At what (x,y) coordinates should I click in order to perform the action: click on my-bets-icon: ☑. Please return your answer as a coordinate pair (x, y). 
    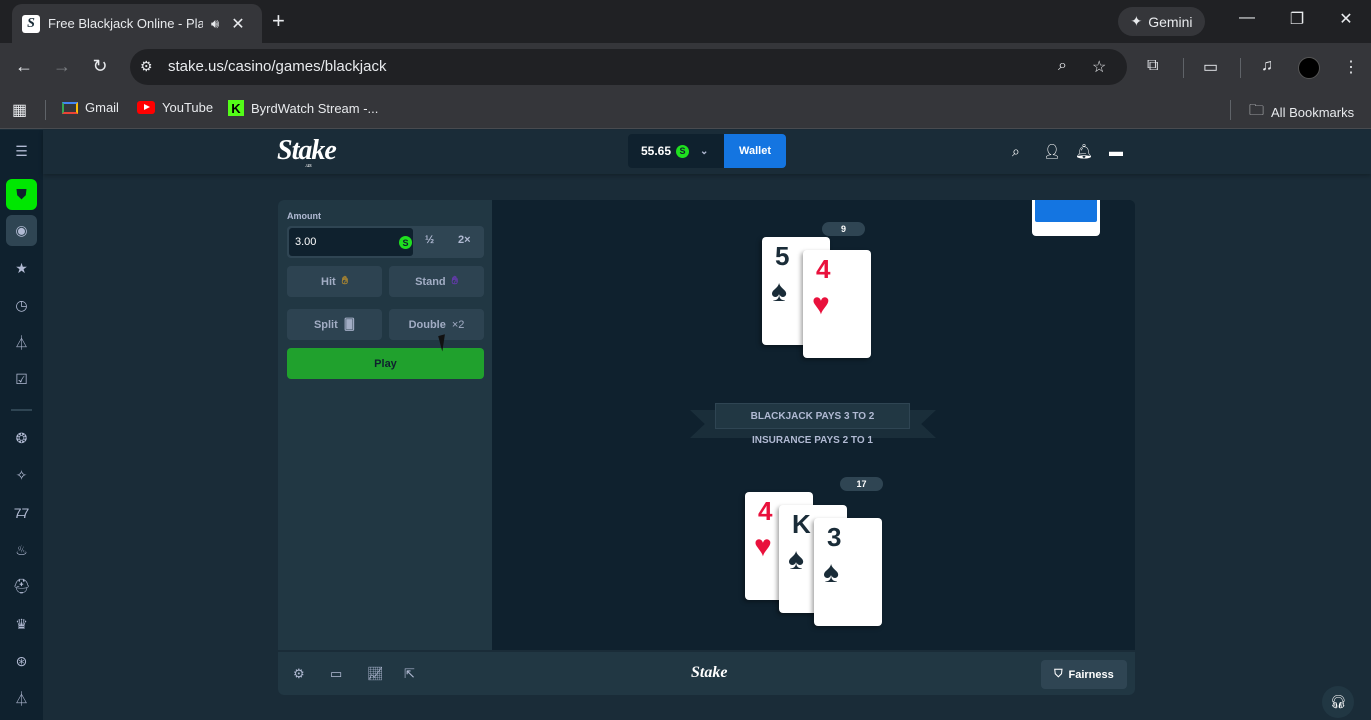
    Looking at the image, I should click on (21, 379).